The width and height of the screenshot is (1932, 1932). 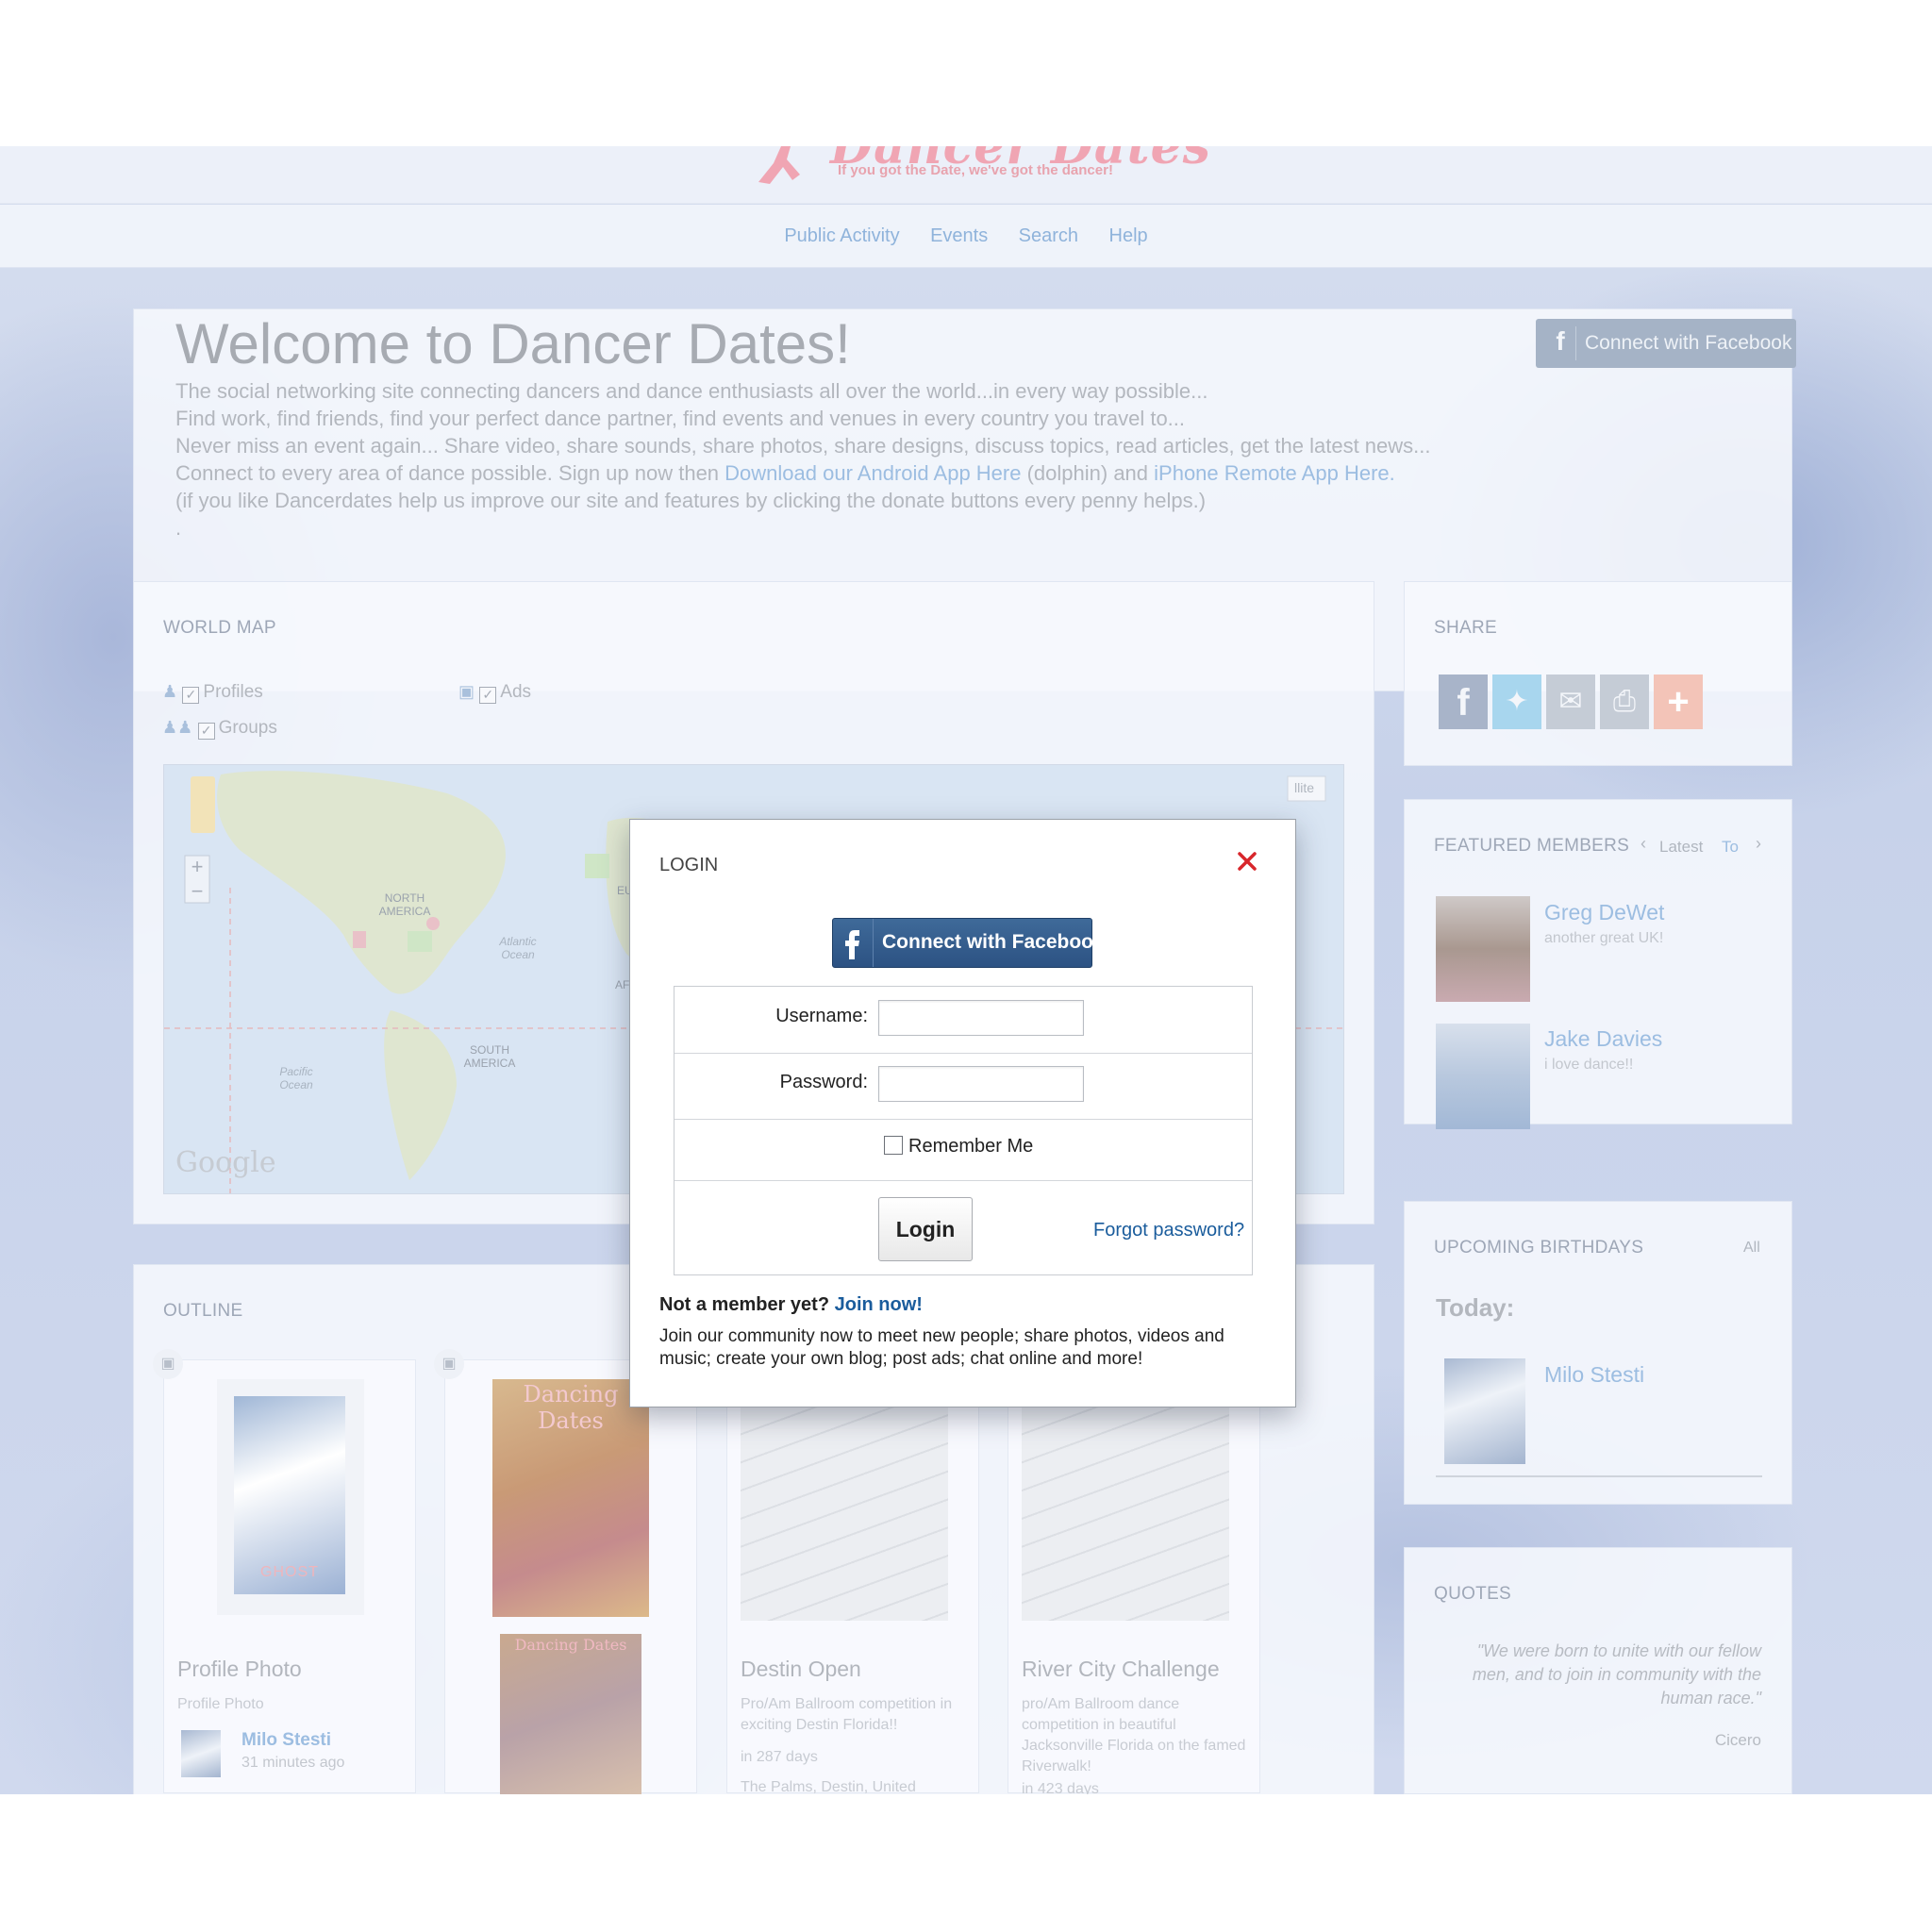 I want to click on filter-profiles: ♟ ✓ Profiles, so click(x=213, y=693).